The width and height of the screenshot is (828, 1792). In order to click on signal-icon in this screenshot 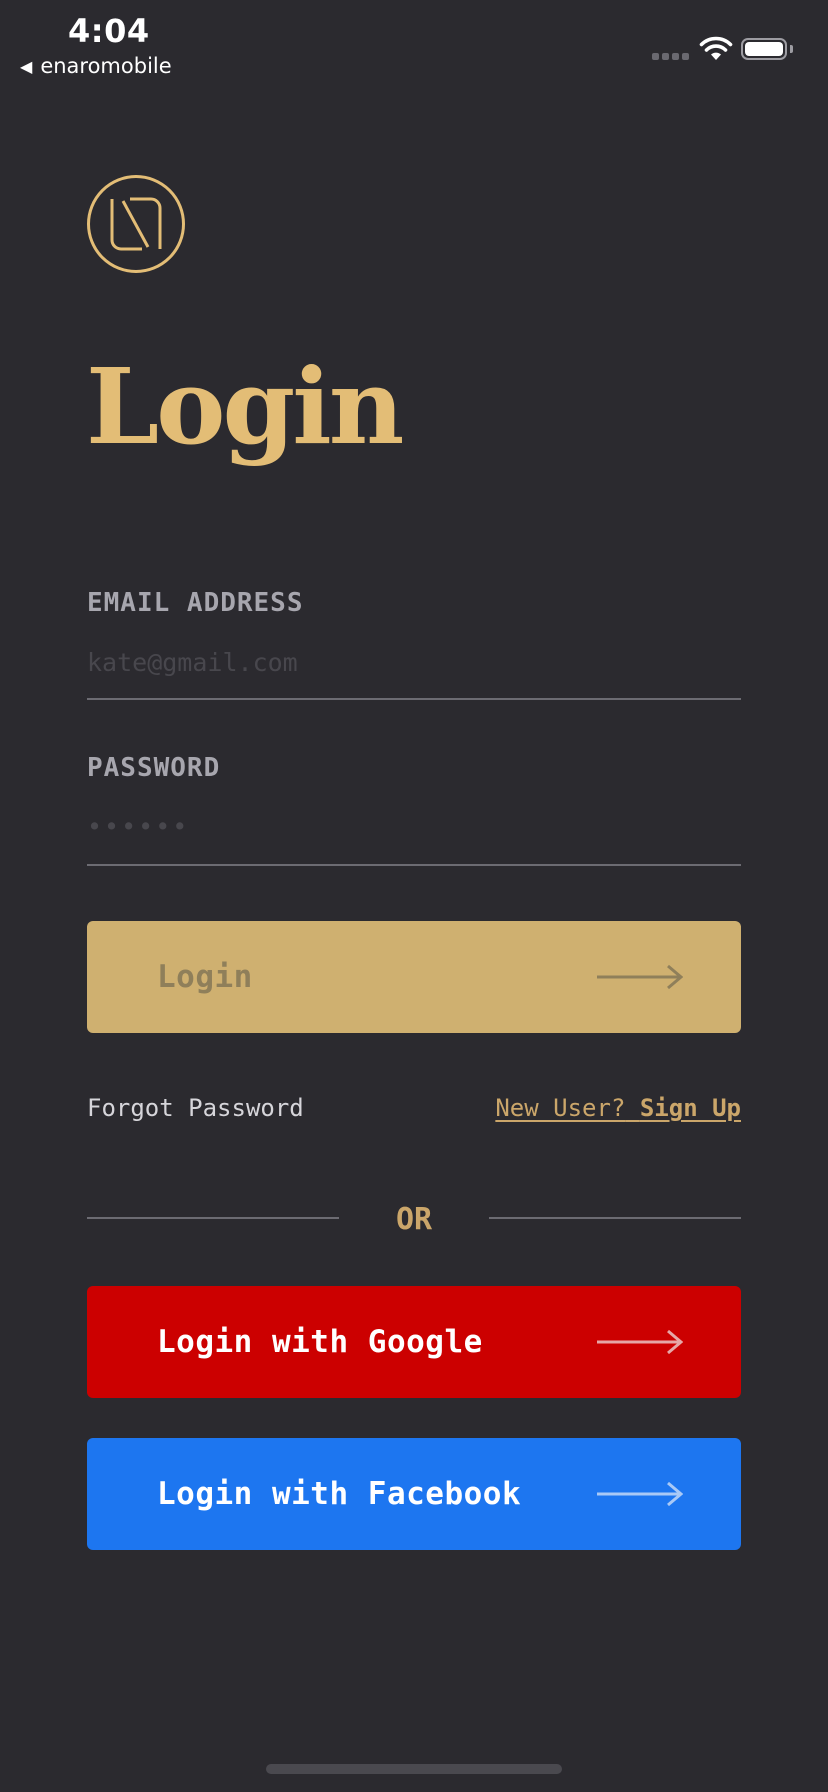, I will do `click(670, 56)`.